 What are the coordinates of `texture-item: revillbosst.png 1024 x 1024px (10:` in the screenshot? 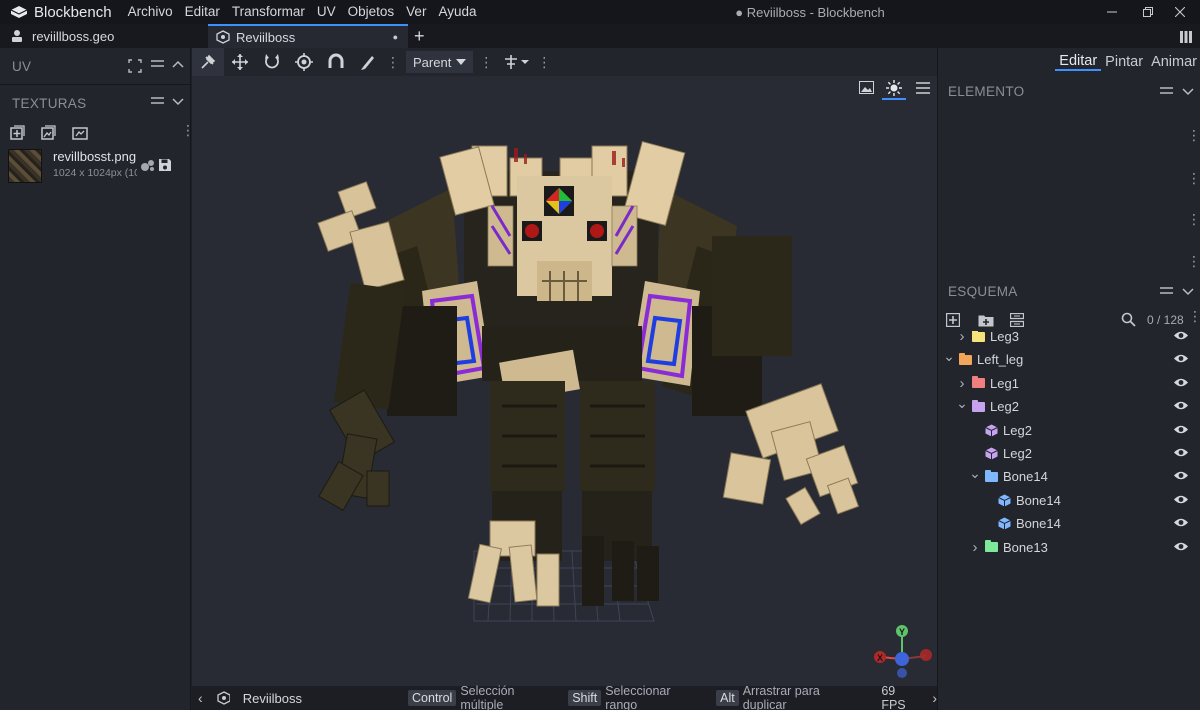 It's located at (95, 166).